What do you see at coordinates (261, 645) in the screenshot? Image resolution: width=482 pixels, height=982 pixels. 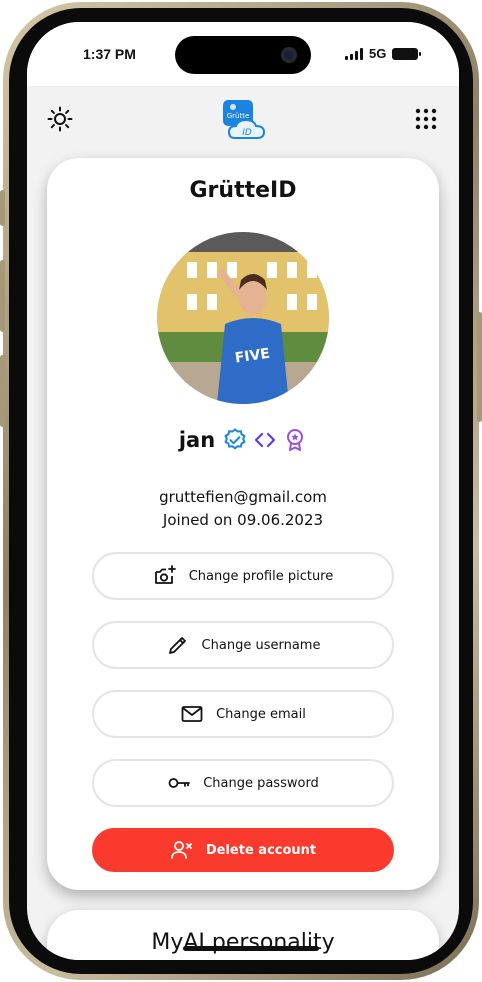 I see `change-username-label: Change username` at bounding box center [261, 645].